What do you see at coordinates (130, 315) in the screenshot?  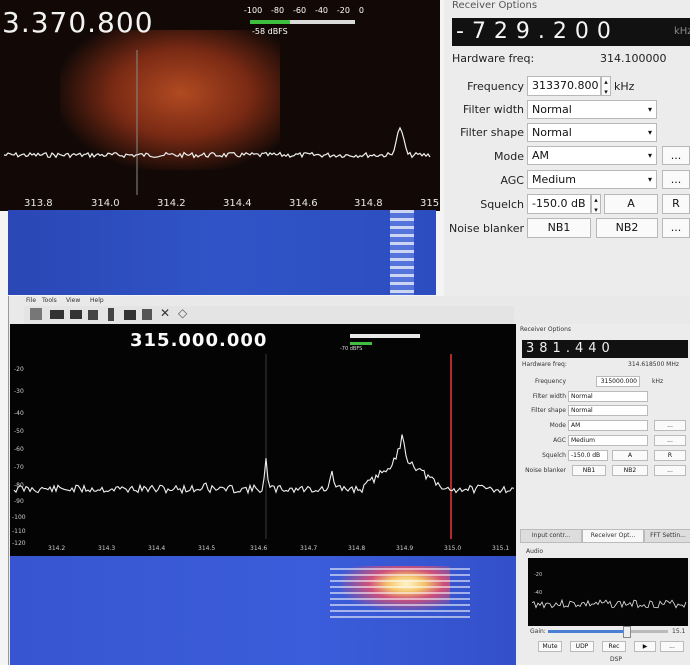 I see `settings-icon` at bounding box center [130, 315].